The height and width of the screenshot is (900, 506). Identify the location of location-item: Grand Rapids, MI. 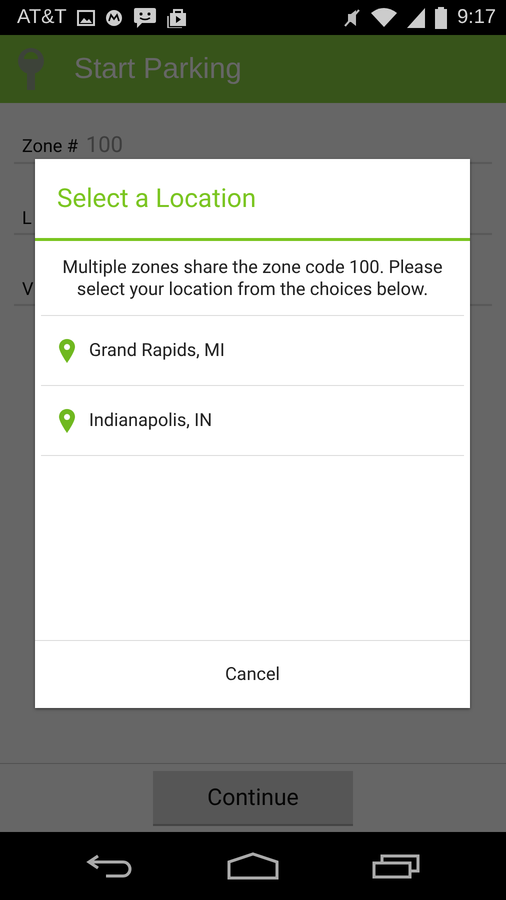
(252, 351).